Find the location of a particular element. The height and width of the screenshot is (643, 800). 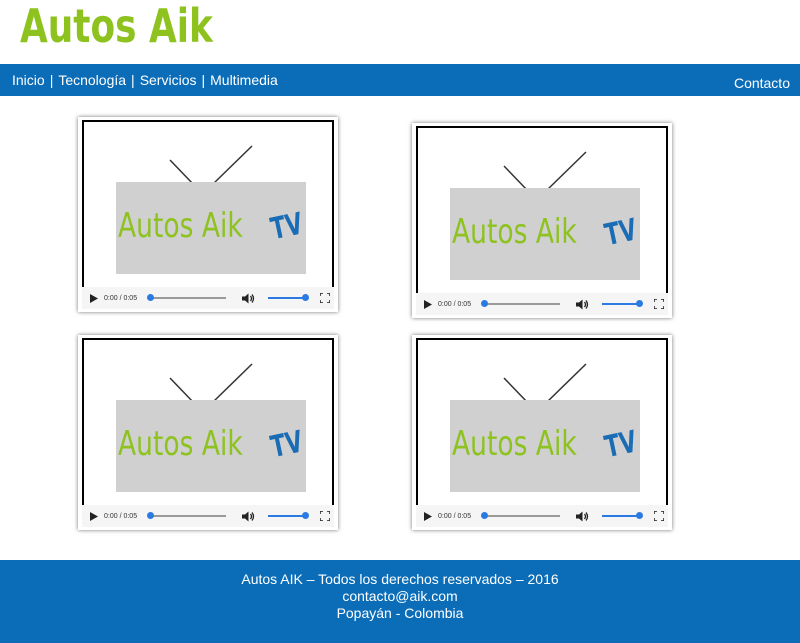

footer-location: Popayán - Colombia is located at coordinates (400, 613).